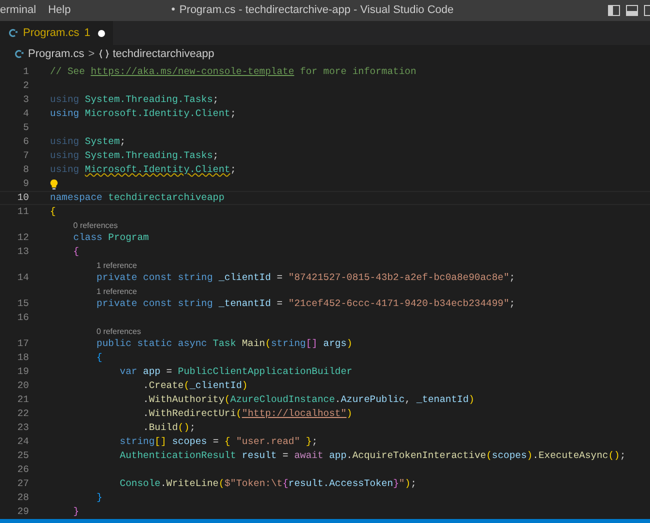  I want to click on line-number: 6, so click(25, 141).